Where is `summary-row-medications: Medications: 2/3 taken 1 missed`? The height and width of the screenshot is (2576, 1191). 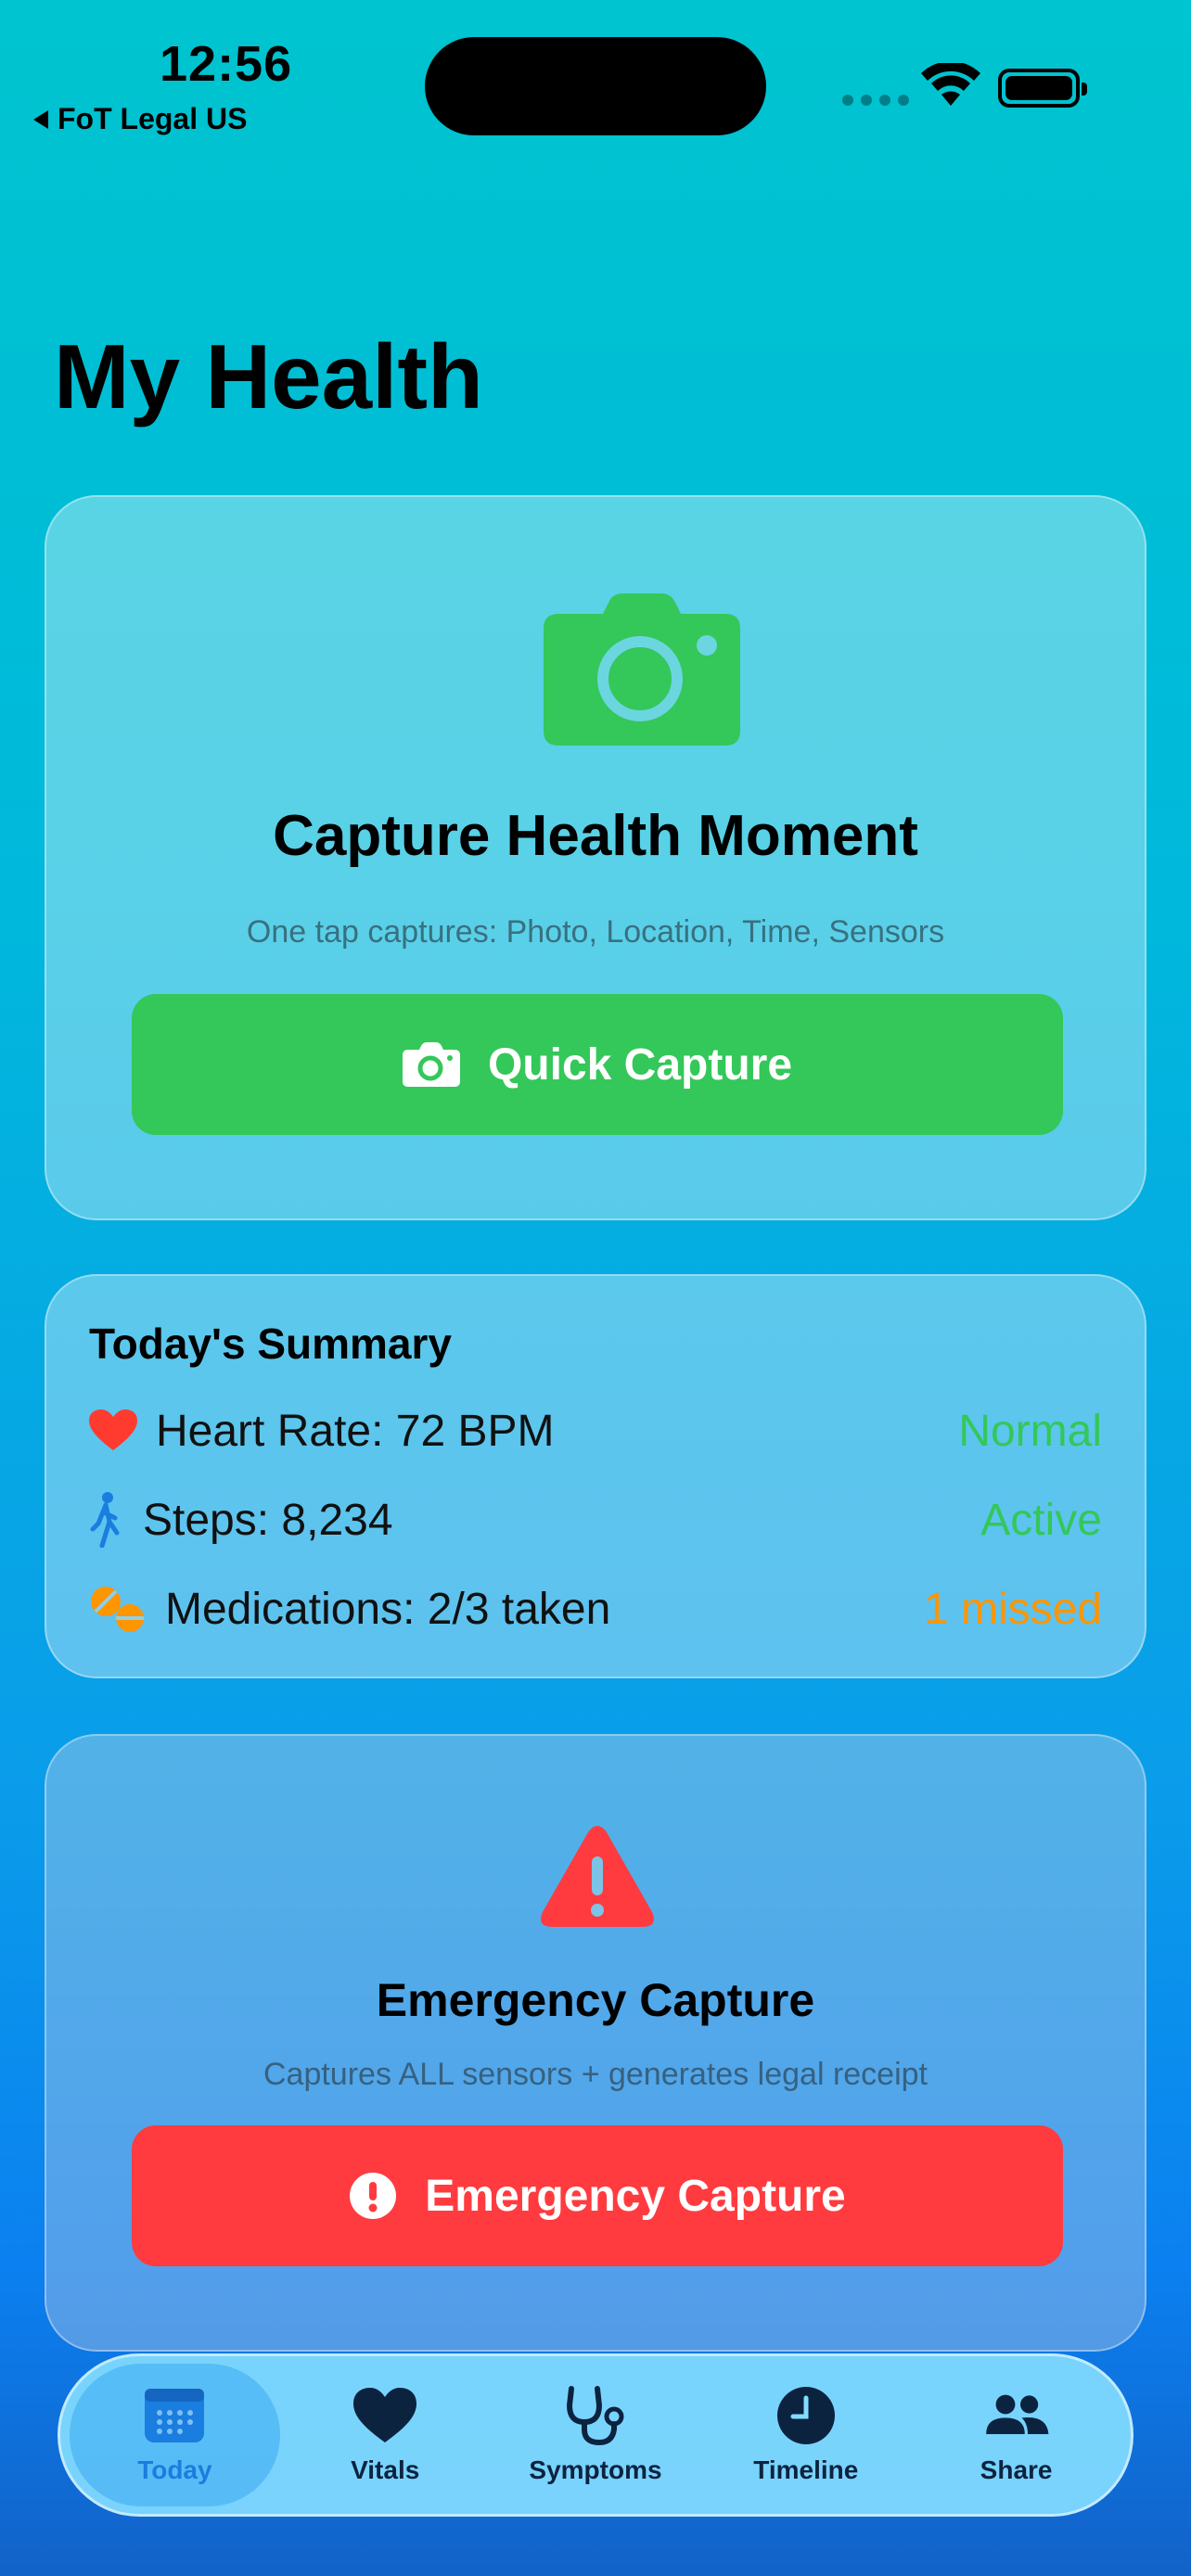 summary-row-medications: Medications: 2/3 taken 1 missed is located at coordinates (595, 1608).